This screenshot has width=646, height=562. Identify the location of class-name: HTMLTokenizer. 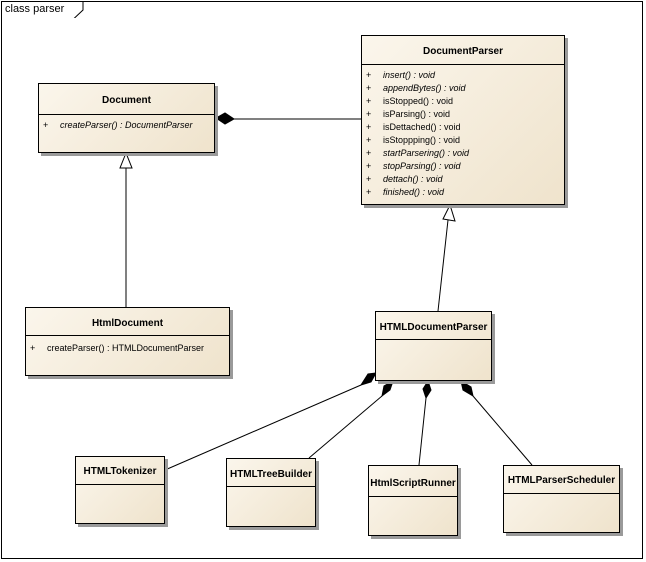
(120, 471).